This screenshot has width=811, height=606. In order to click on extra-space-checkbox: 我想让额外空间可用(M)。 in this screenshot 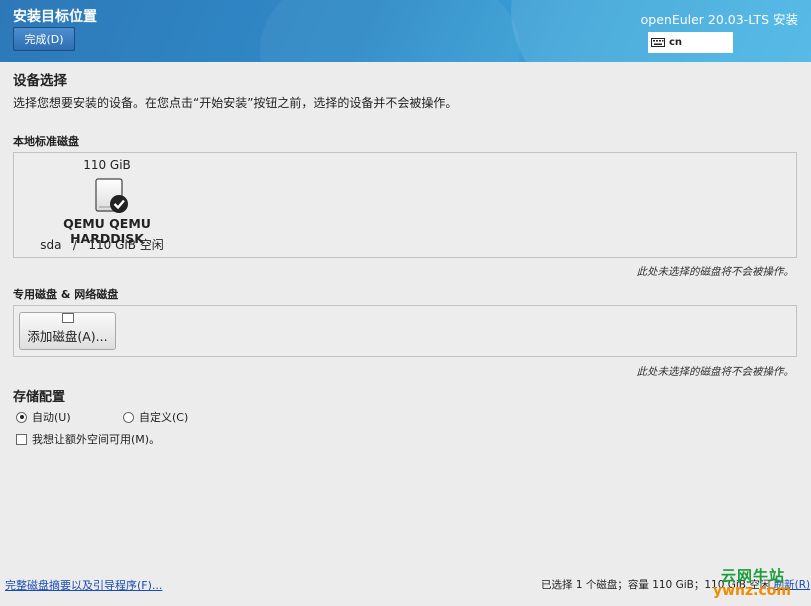, I will do `click(88, 439)`.